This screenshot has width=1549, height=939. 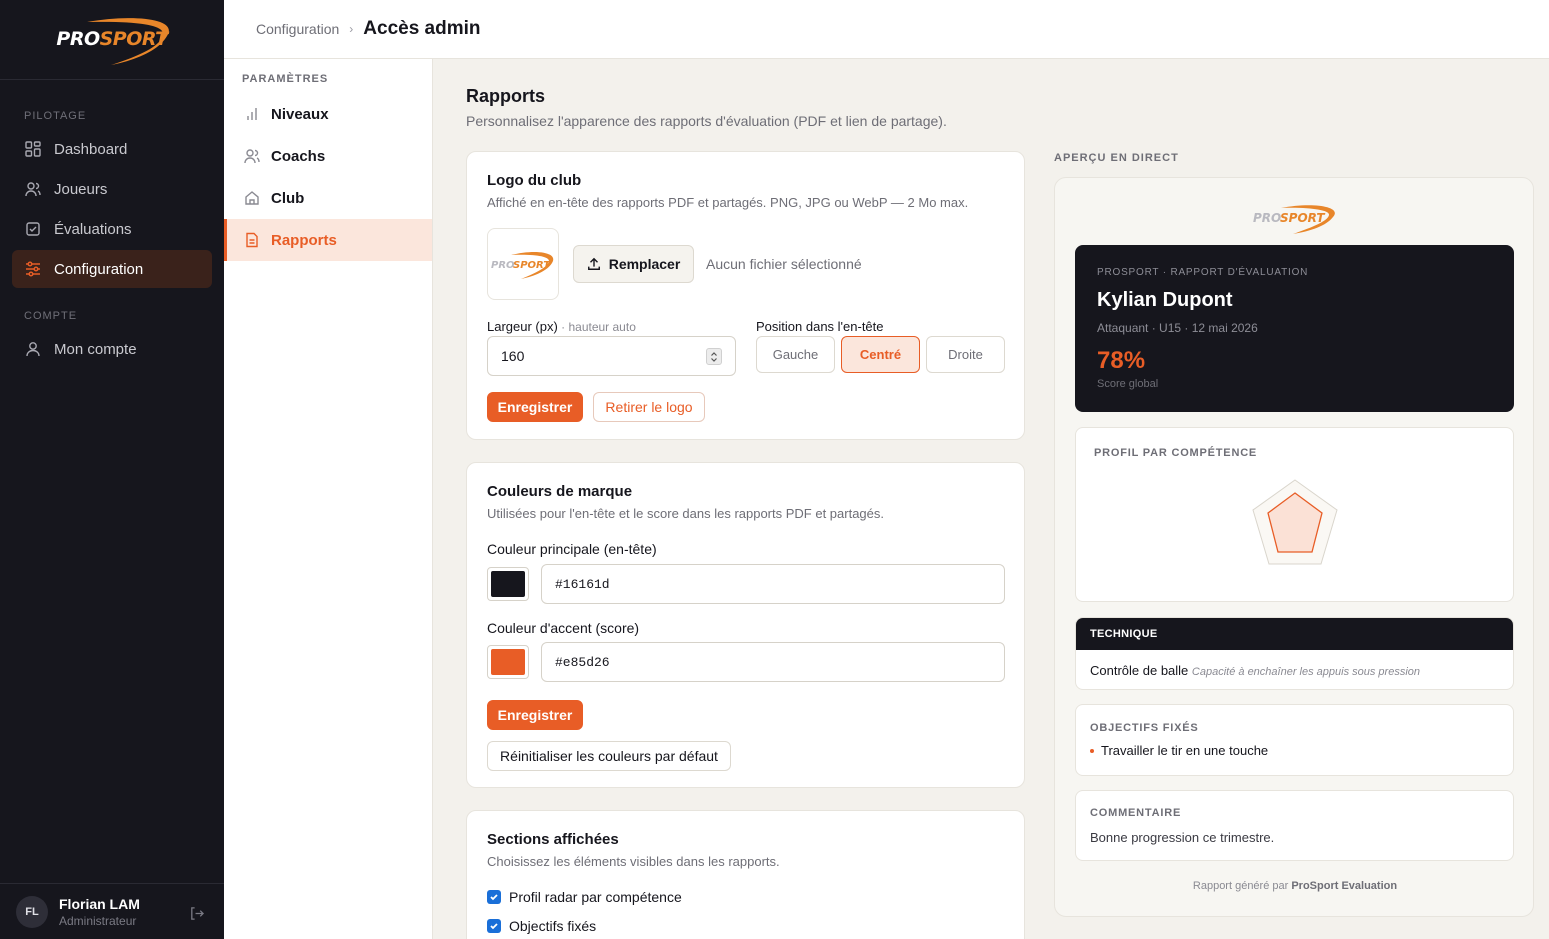 I want to click on accent-color-input: #e85d26, so click(x=773, y=662).